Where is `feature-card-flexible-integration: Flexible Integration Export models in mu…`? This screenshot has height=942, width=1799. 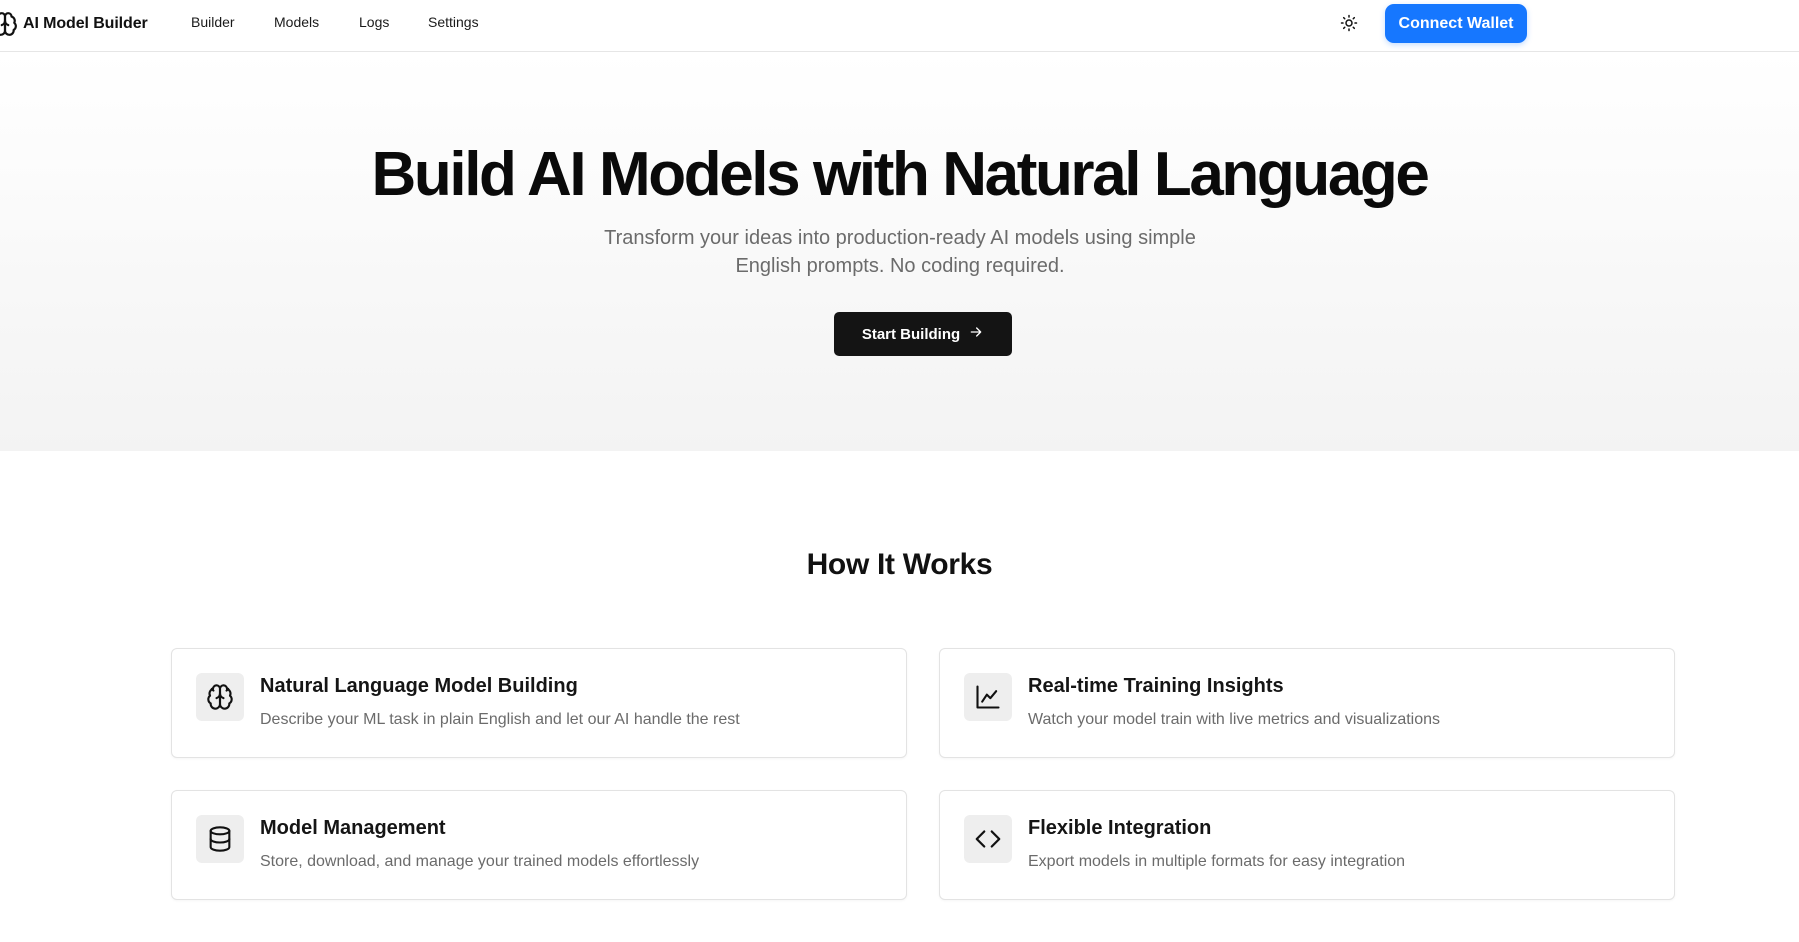 feature-card-flexible-integration: Flexible Integration Export models in mu… is located at coordinates (1307, 845).